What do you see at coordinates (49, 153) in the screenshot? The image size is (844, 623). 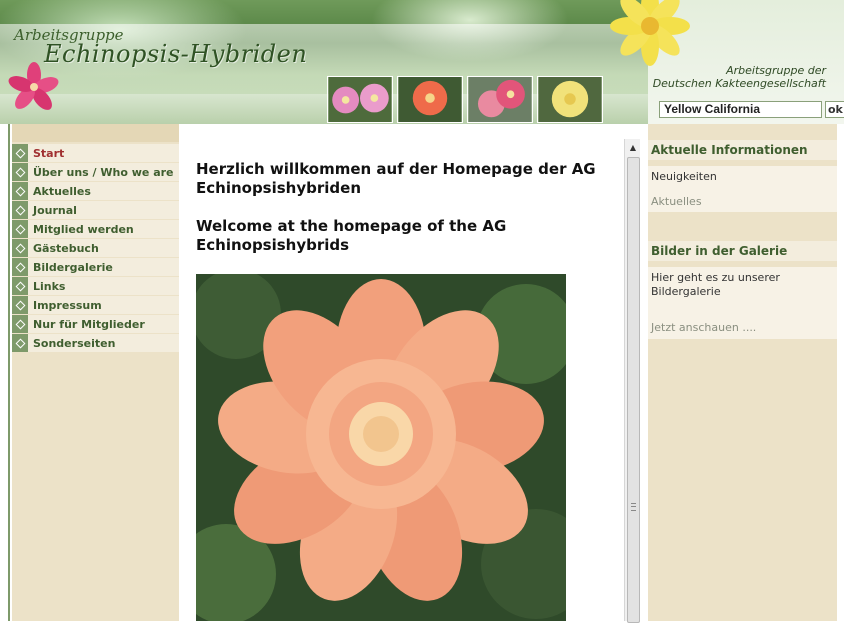 I see `sidebar-item-label: Start` at bounding box center [49, 153].